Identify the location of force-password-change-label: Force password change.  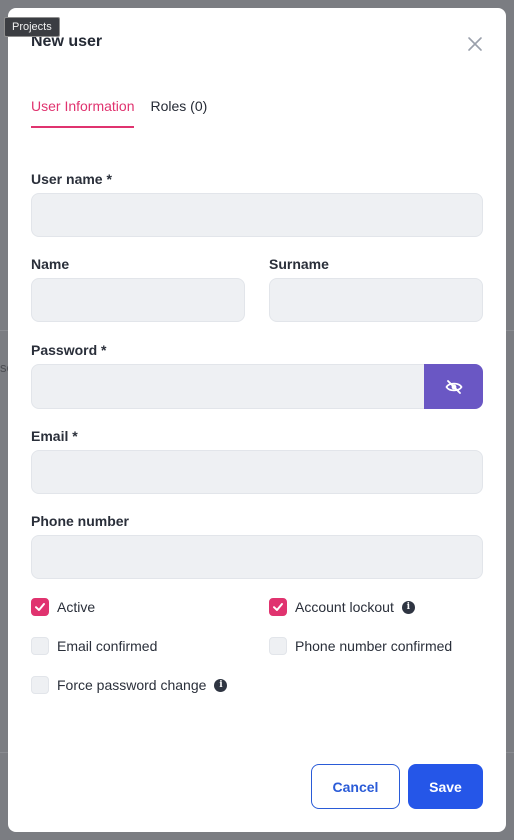
(132, 685).